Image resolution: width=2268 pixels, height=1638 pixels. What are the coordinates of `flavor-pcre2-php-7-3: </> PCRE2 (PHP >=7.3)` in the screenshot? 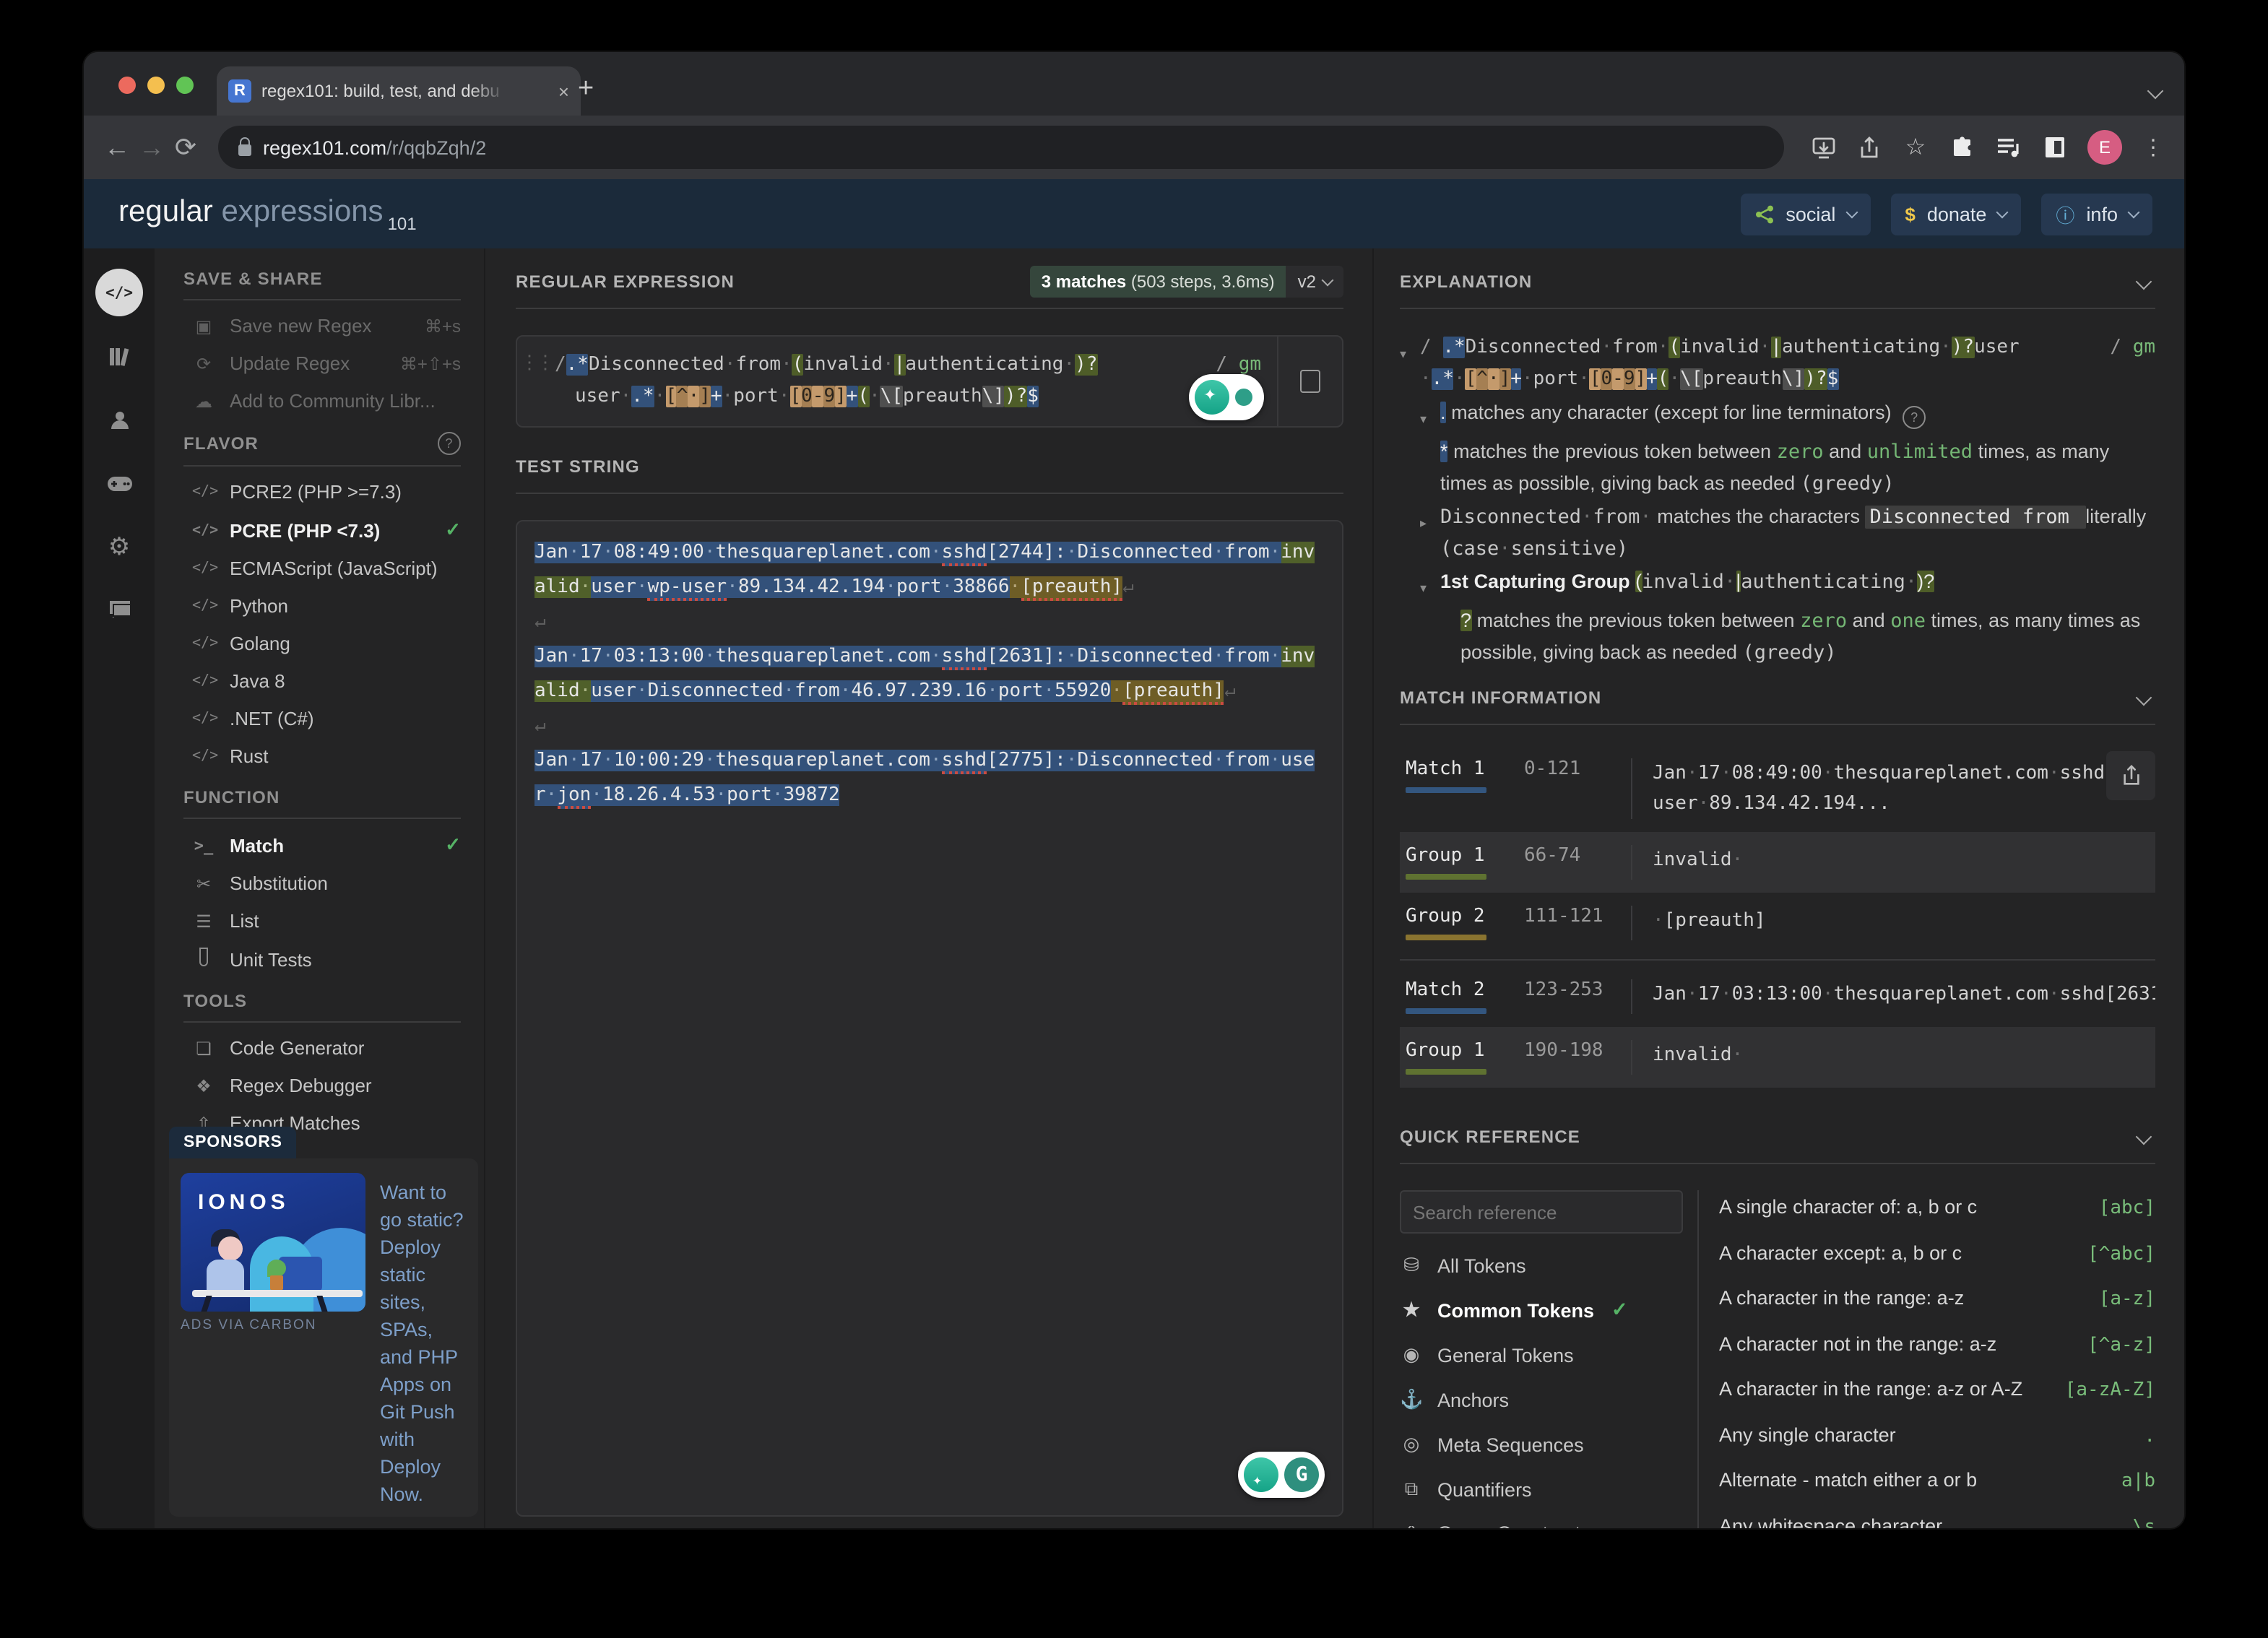 It's located at (330, 492).